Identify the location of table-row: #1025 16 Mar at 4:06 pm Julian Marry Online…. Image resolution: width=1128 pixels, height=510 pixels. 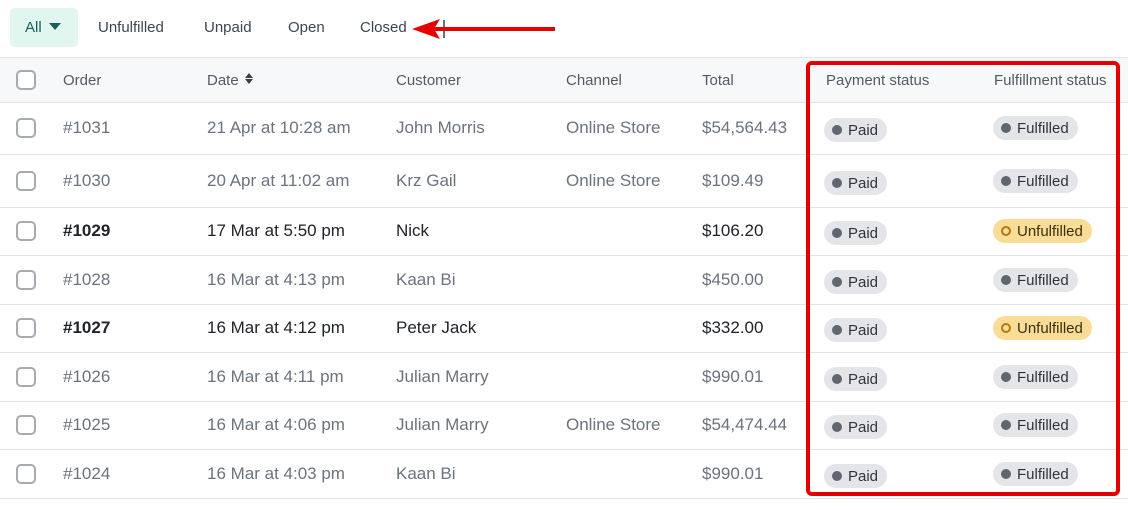
(564, 426).